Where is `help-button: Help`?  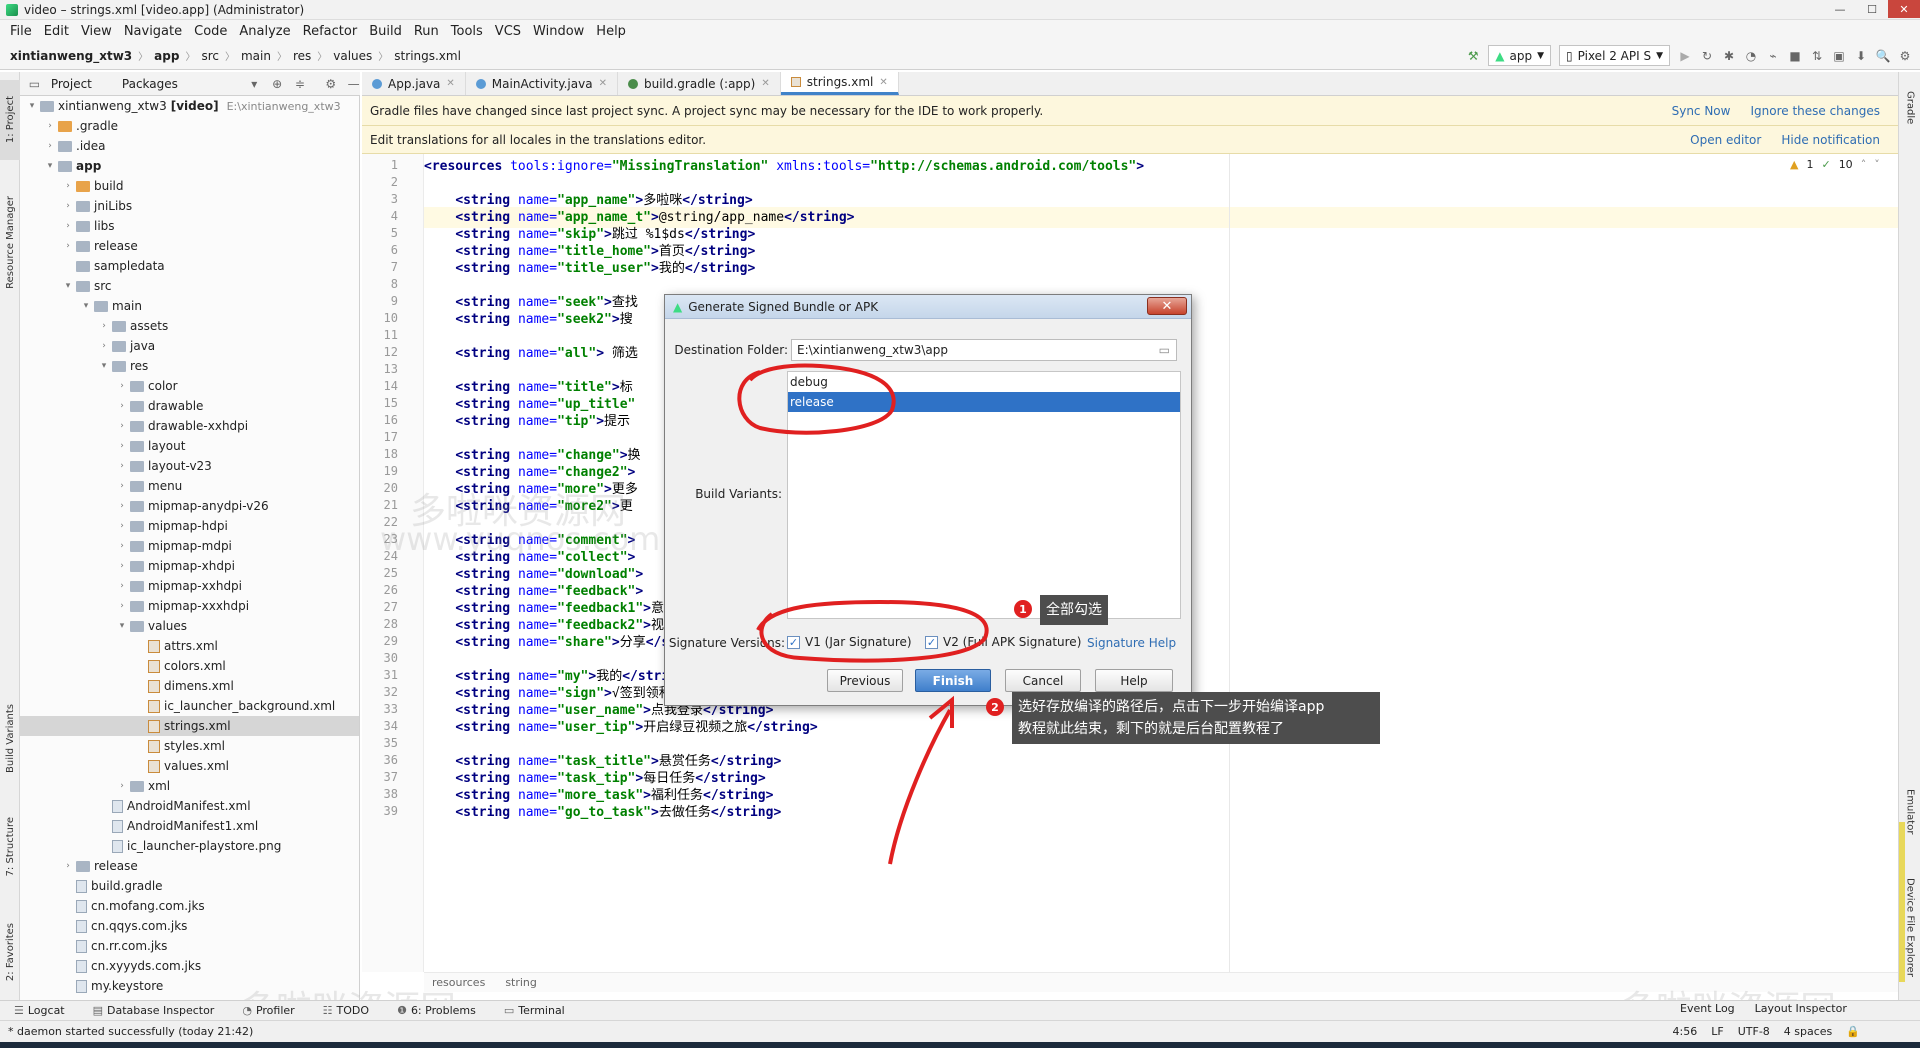 help-button: Help is located at coordinates (1134, 680).